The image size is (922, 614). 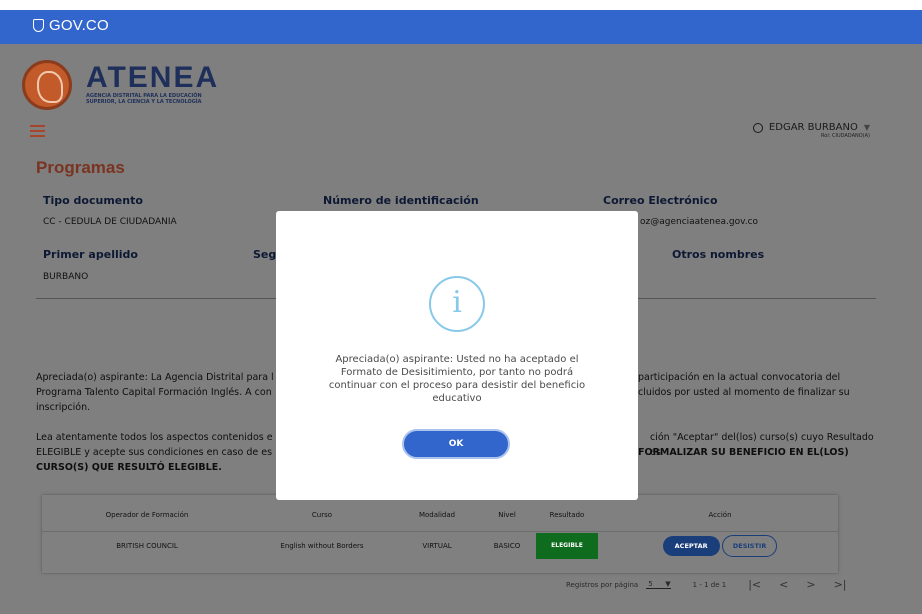 I want to click on gov-shield-icon, so click(x=38, y=25).